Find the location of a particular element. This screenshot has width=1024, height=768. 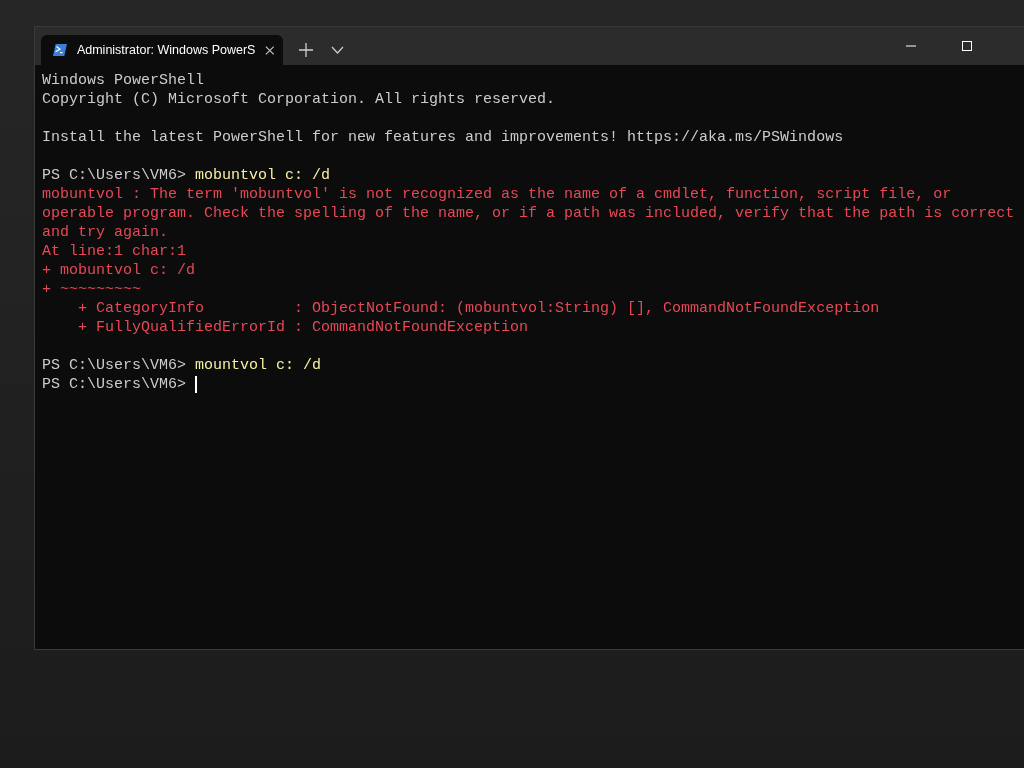

error-line: + ~~~~~~~~~ is located at coordinates (92, 289).